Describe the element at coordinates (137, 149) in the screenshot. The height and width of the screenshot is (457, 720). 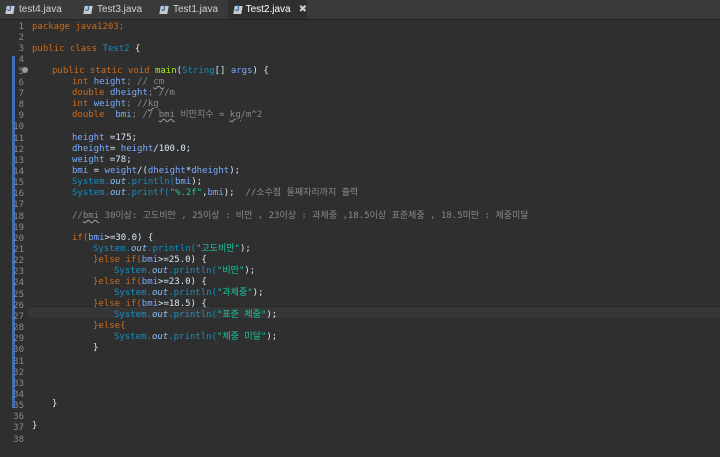
I see `code-token: height` at that location.